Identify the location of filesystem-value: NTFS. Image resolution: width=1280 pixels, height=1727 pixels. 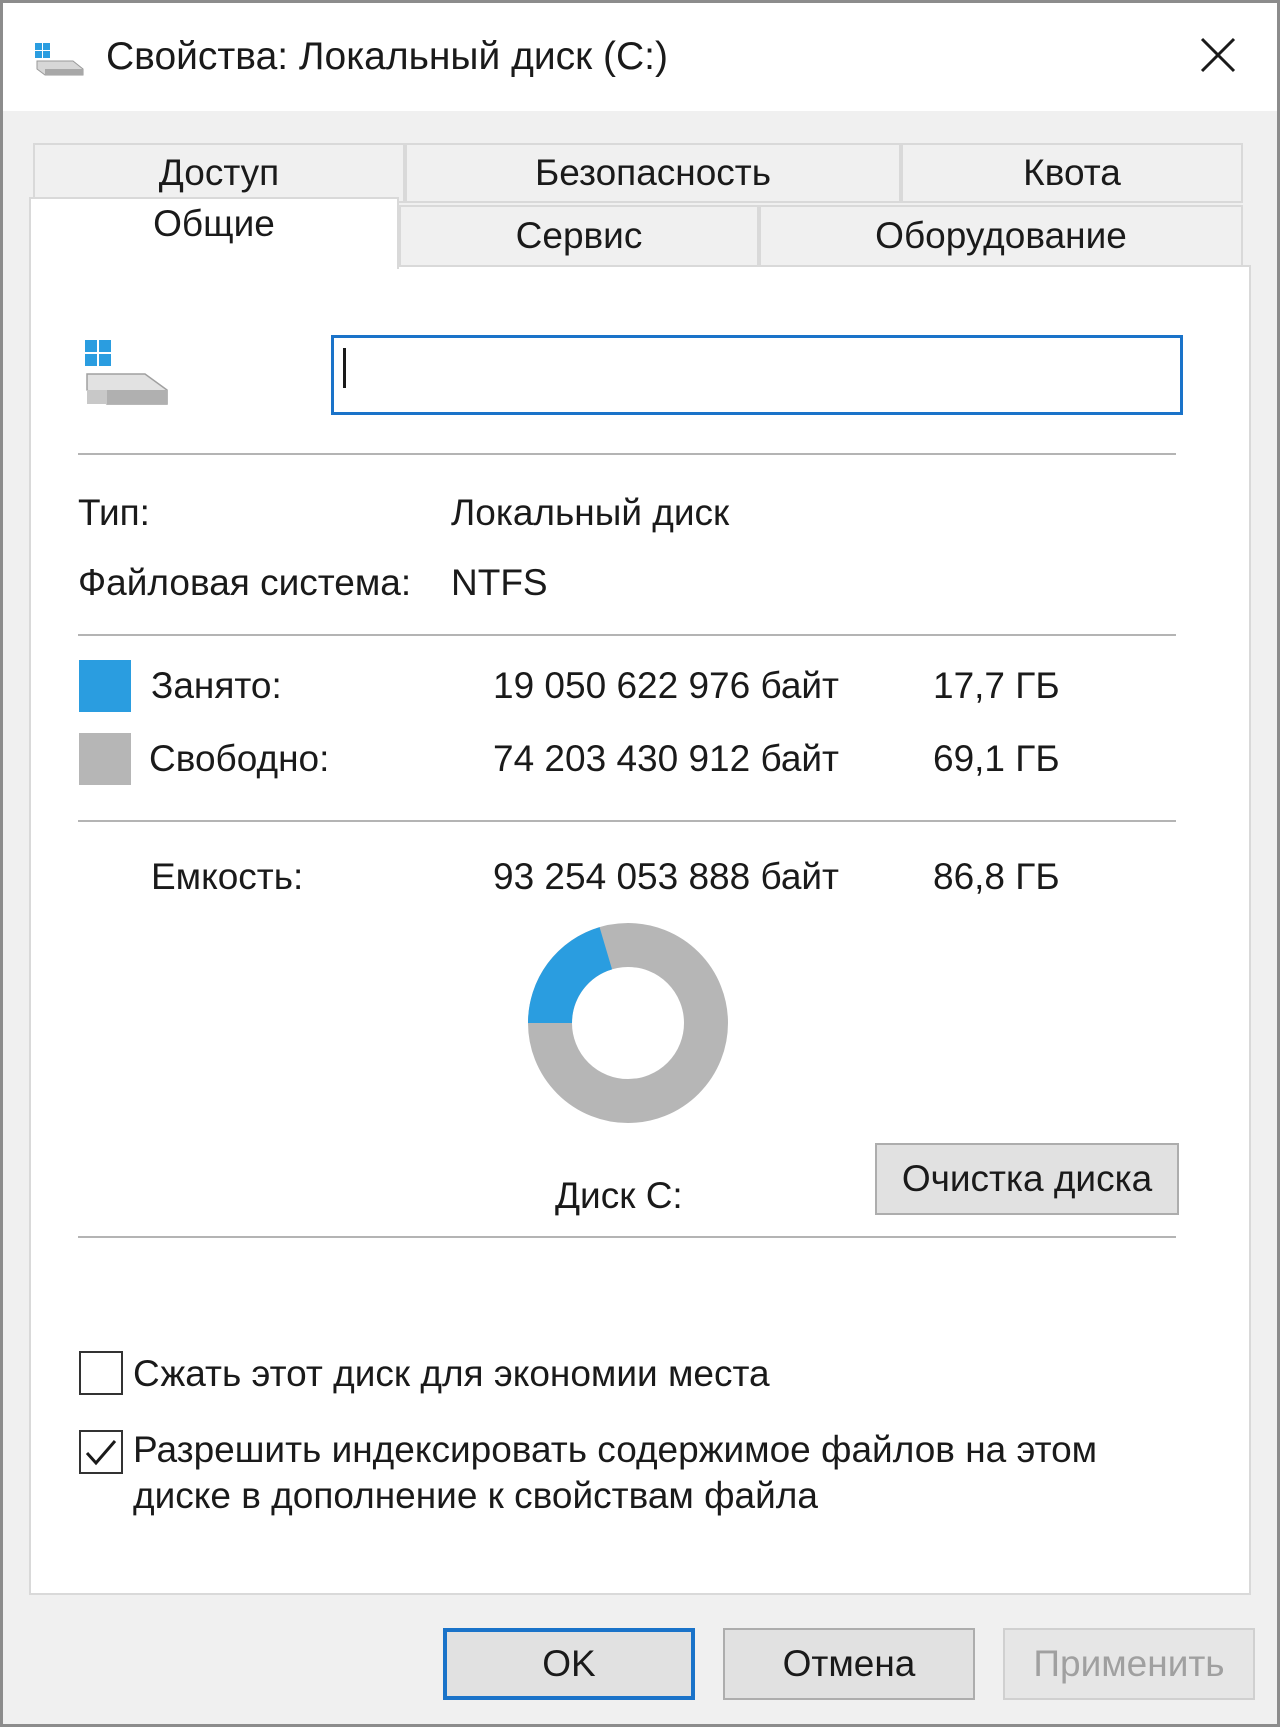
(499, 582).